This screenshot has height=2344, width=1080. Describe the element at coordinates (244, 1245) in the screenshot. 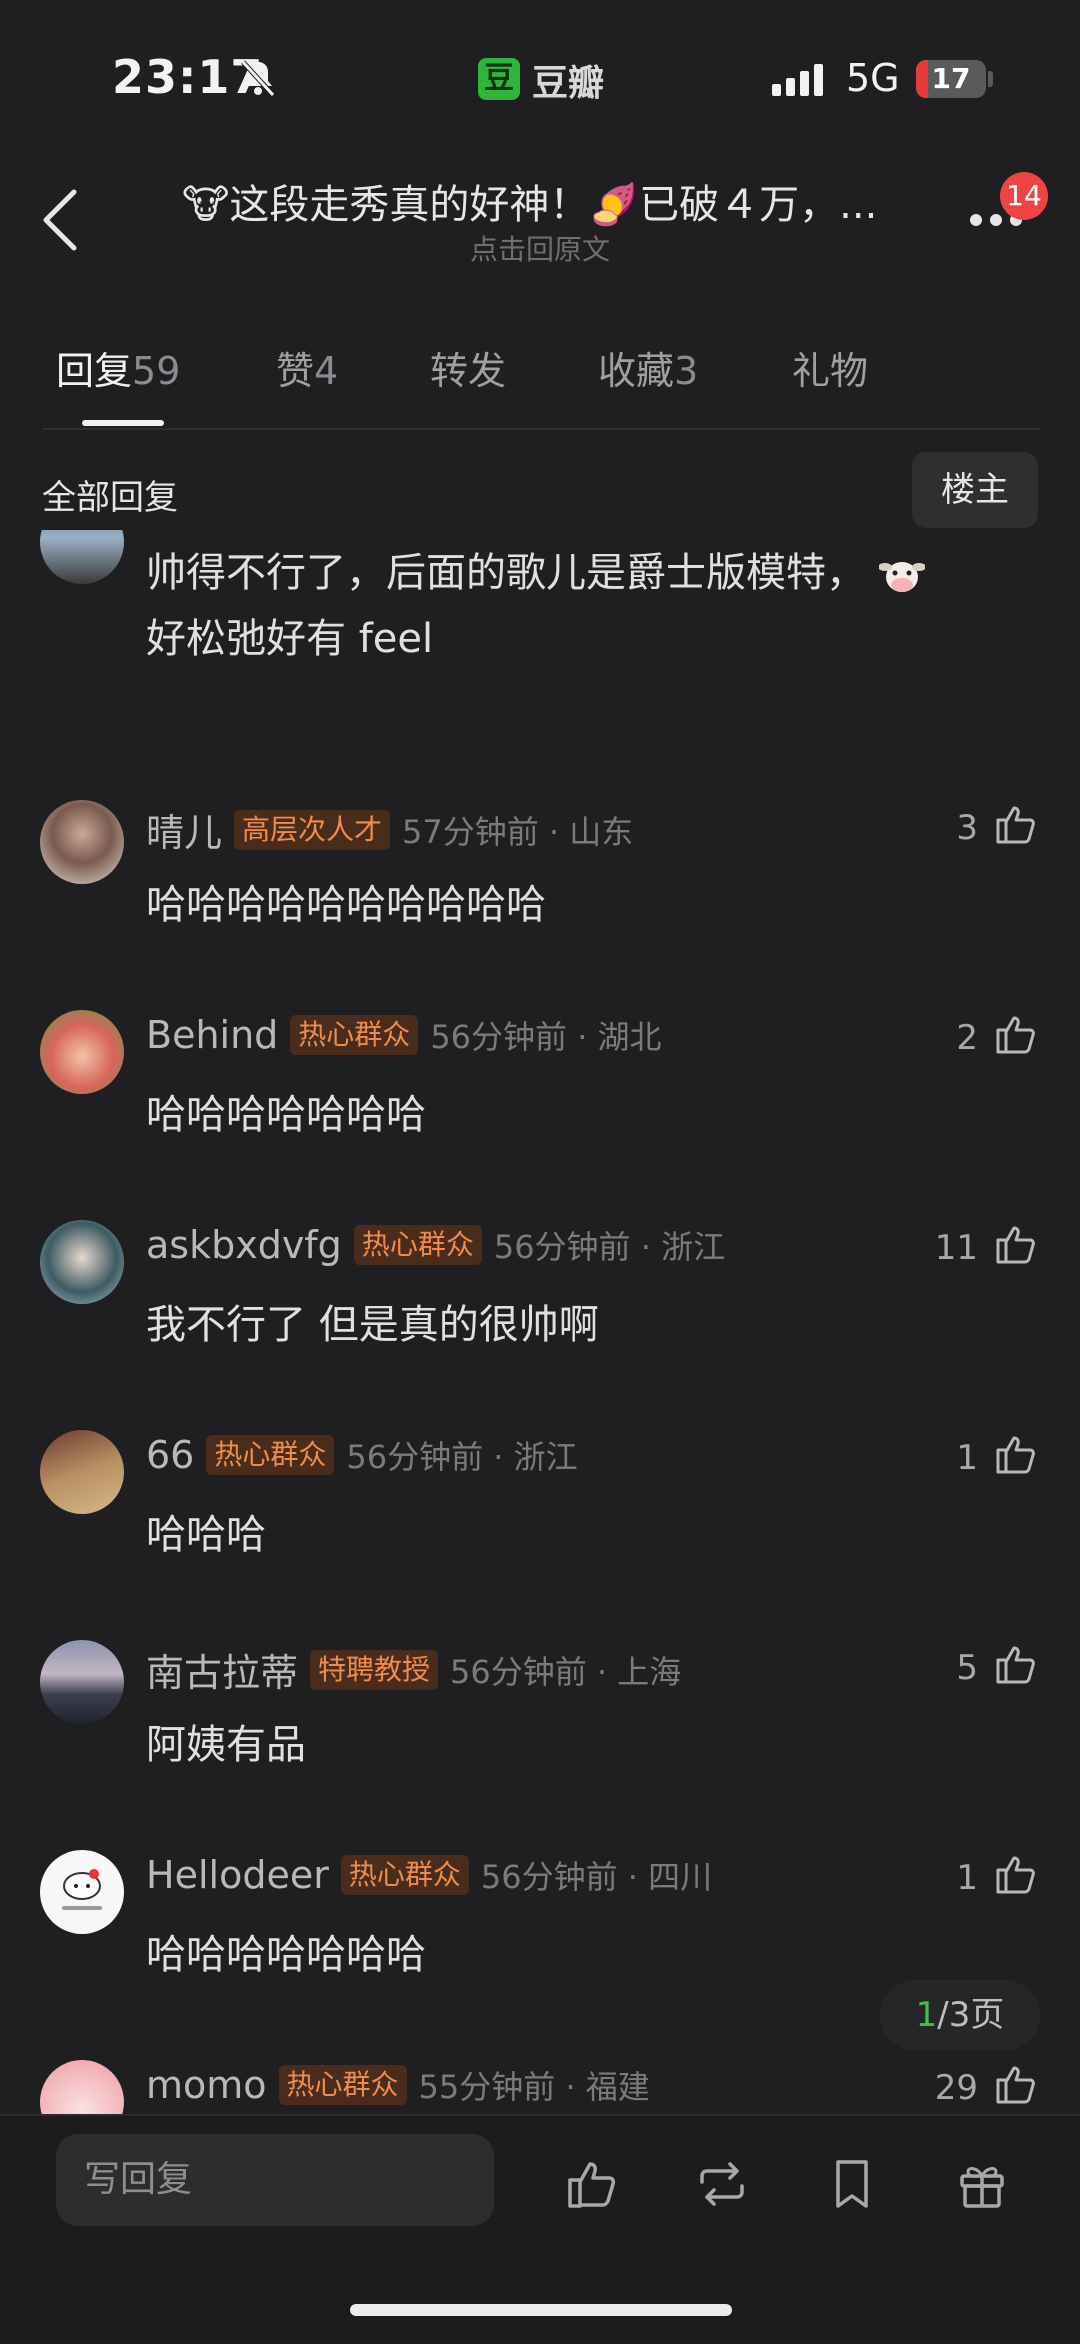

I see `username: askbxdvfg` at that location.